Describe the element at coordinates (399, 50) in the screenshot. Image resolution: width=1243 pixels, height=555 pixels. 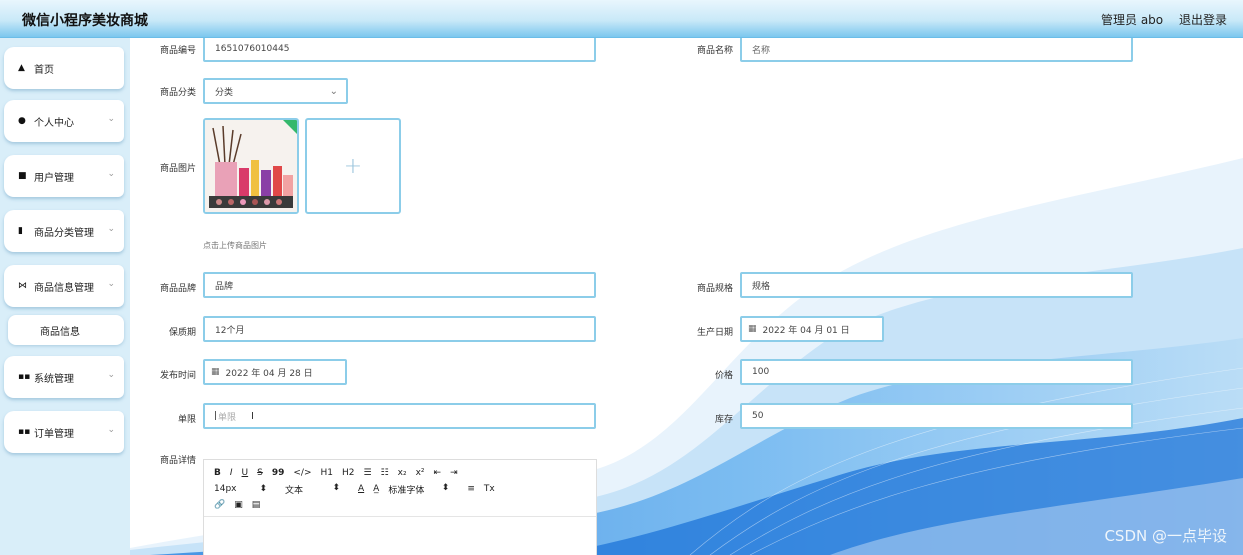
I see `product-no-input: 1651076010445` at that location.